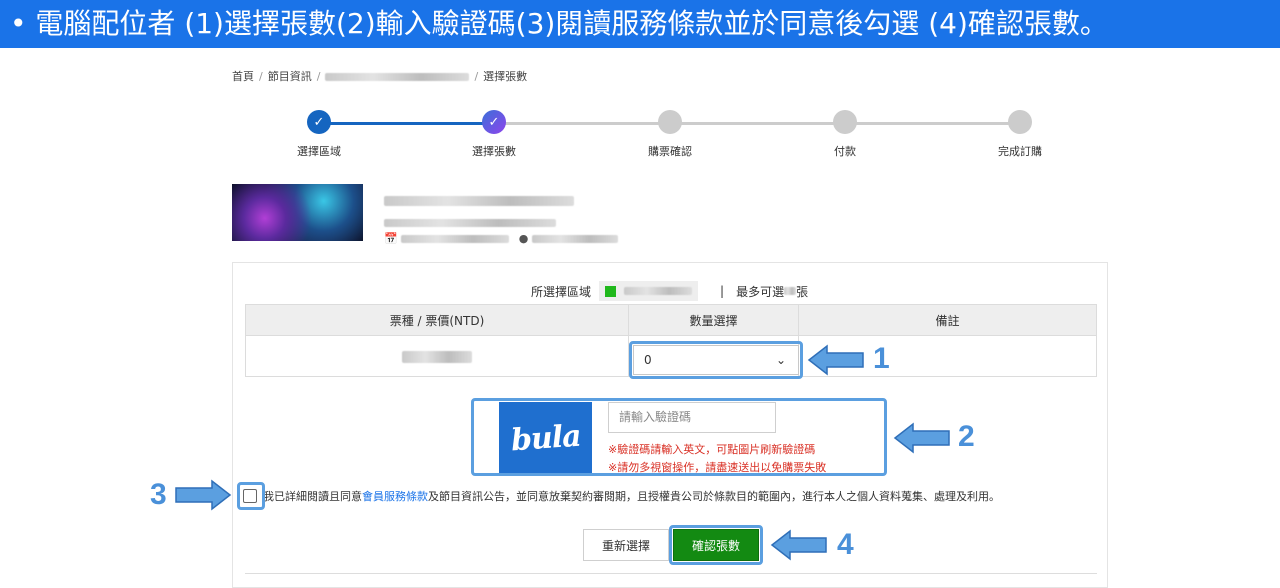 This screenshot has height=588, width=1280. What do you see at coordinates (455, 239) in the screenshot?
I see `event-date-redacted` at bounding box center [455, 239].